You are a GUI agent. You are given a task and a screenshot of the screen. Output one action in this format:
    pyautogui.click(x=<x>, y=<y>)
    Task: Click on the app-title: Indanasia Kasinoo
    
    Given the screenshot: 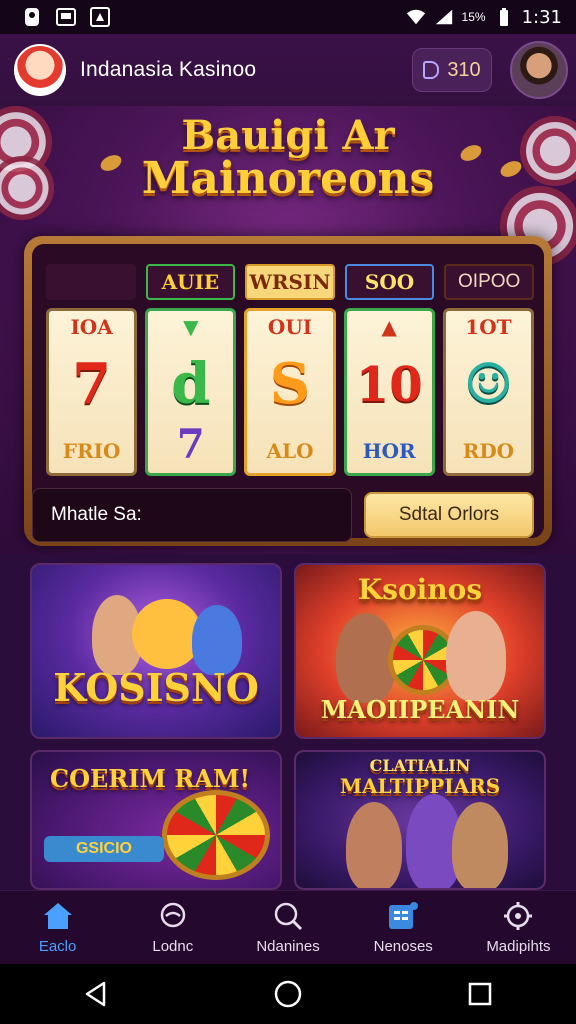 What is the action you would take?
    pyautogui.click(x=168, y=69)
    